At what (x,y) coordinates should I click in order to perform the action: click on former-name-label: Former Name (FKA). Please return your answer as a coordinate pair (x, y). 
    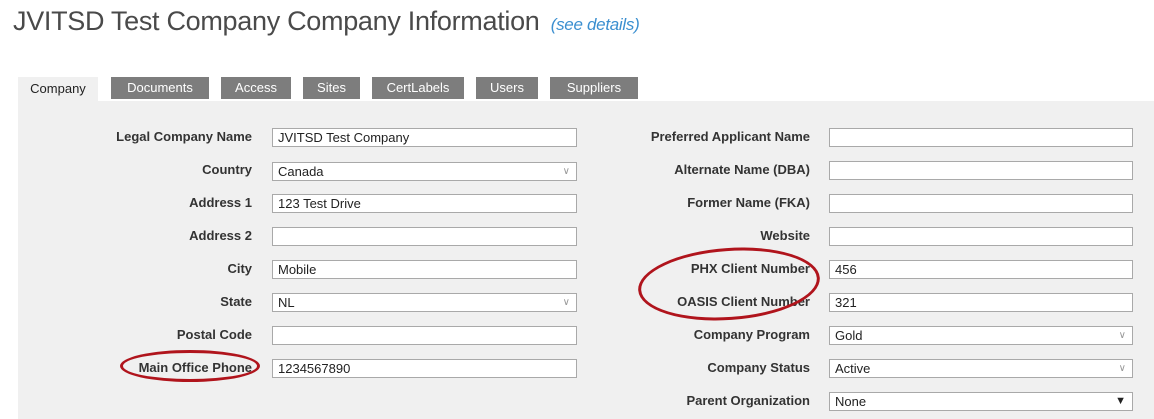
    Looking at the image, I should click on (748, 202).